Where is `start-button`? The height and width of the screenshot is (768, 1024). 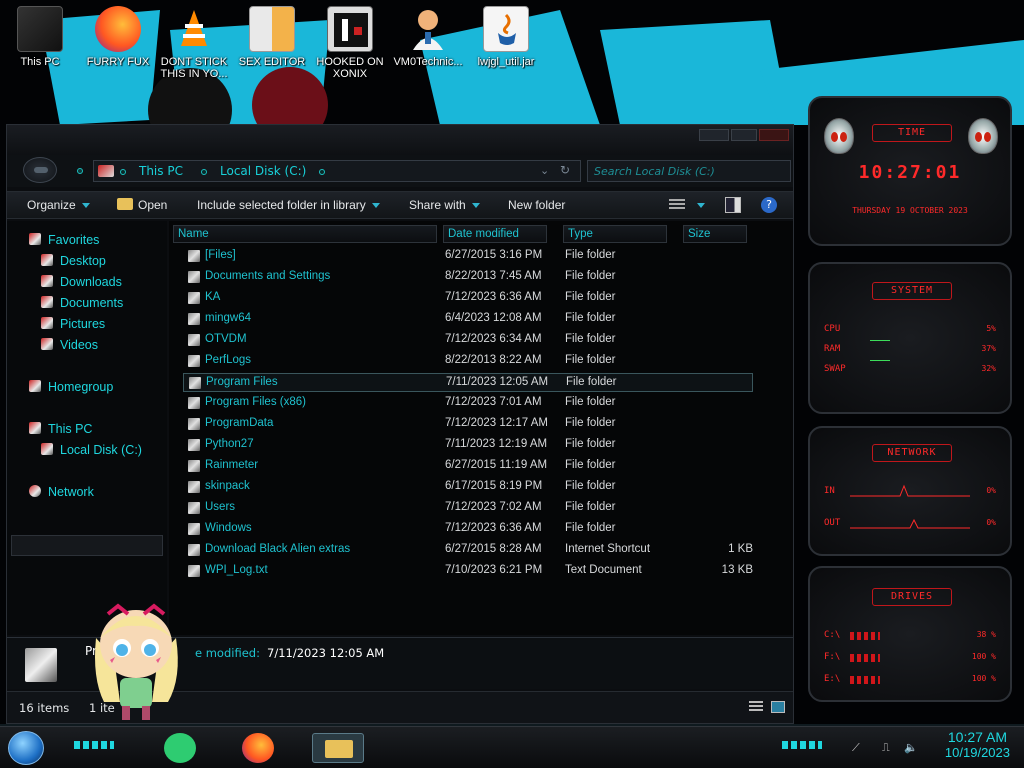
start-button is located at coordinates (26, 748).